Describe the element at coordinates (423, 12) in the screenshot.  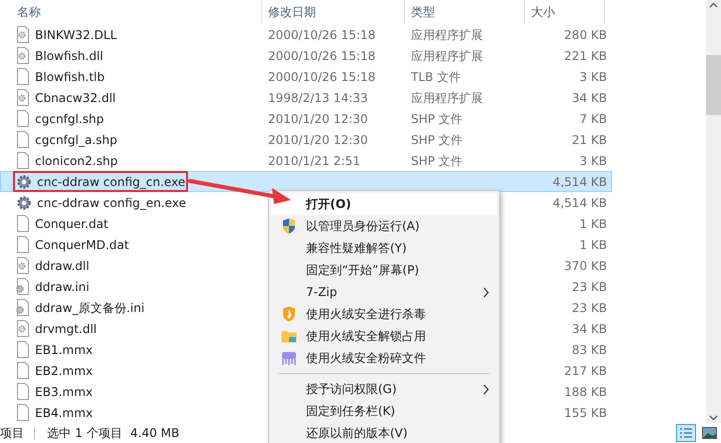
I see `column-header: 类型` at that location.